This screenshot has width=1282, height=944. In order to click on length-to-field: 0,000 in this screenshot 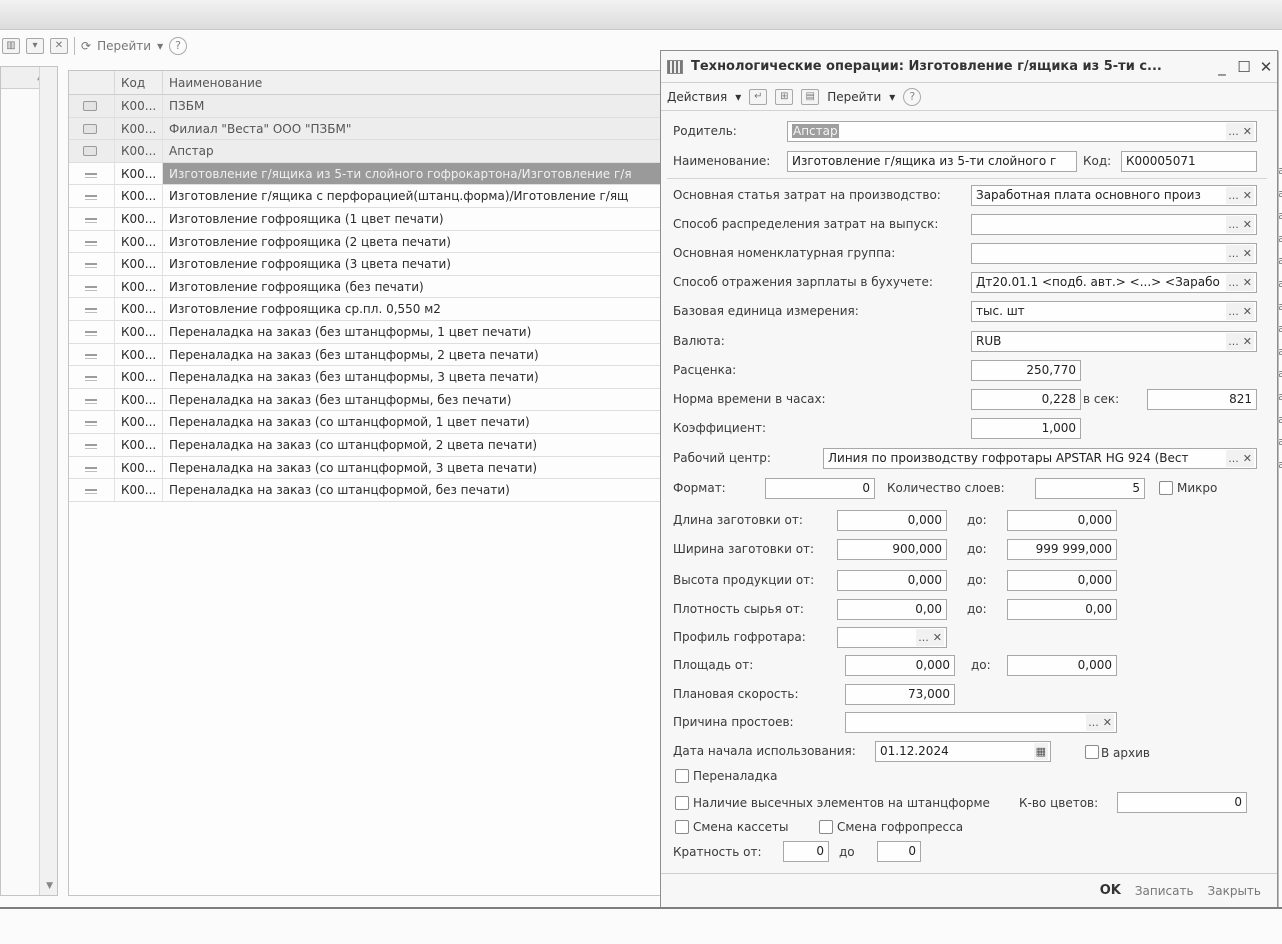, I will do `click(1062, 520)`.